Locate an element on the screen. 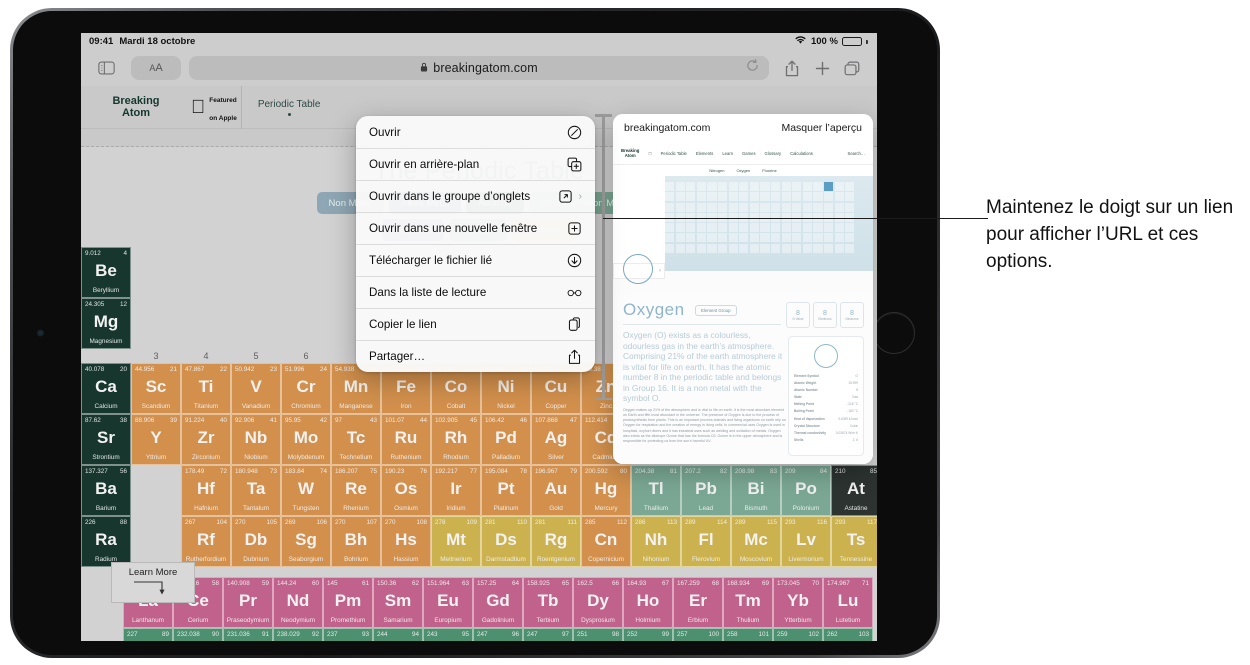 This screenshot has height=665, width=1250. element-cell: 269 106 Sg Seaborgium is located at coordinates (306, 541).